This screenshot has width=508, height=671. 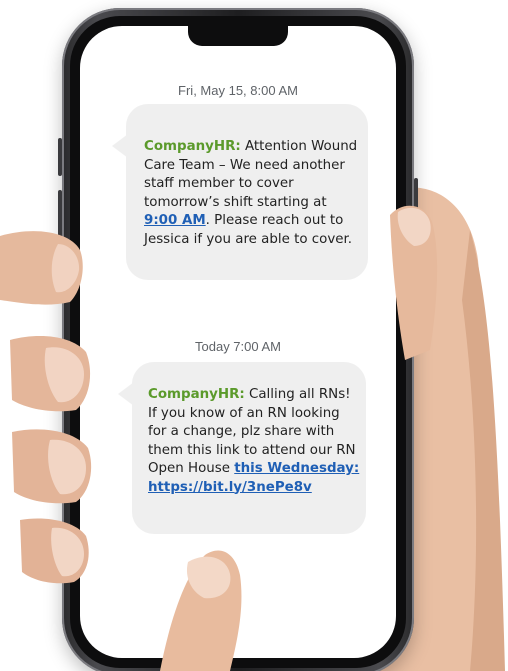 I want to click on url-link: https://bit.ly/3nePe8v, so click(x=230, y=487).